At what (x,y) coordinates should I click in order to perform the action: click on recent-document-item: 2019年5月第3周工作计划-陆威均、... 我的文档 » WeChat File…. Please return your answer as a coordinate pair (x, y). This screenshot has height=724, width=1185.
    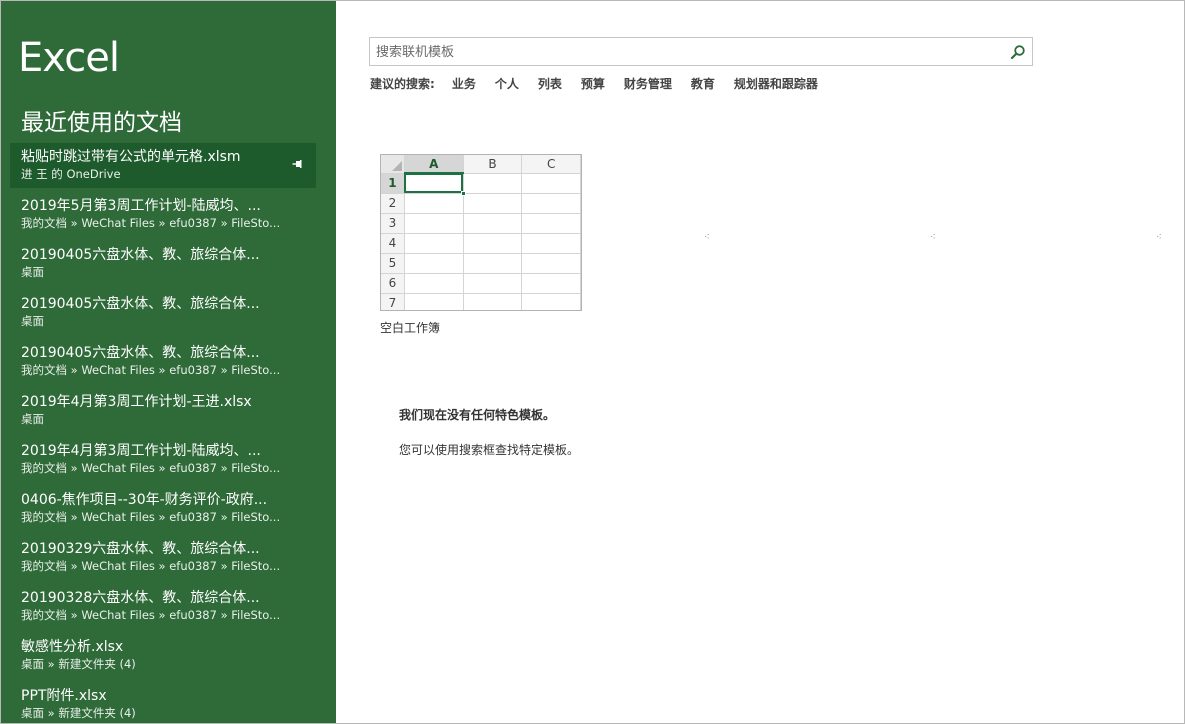
    Looking at the image, I should click on (163, 216).